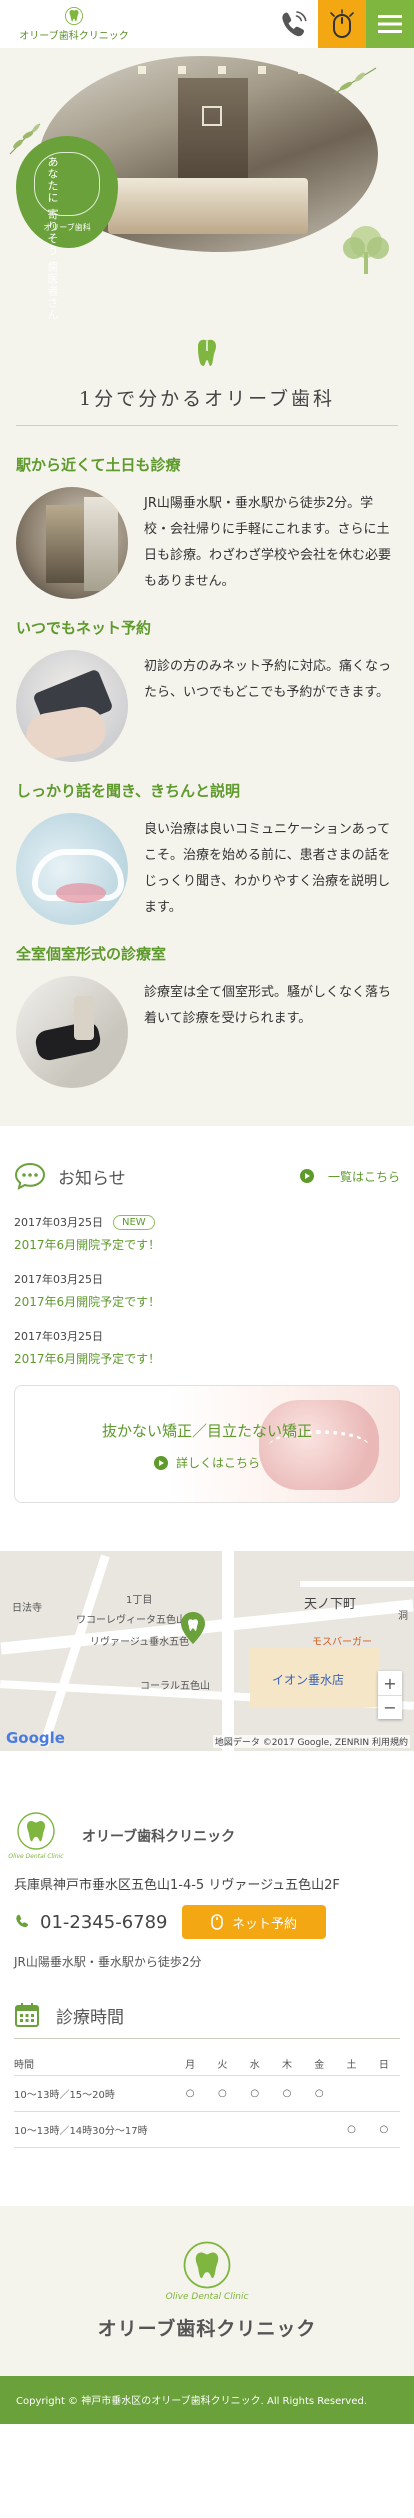 This screenshot has width=414, height=2518. I want to click on feature-title: 駅から近くて土日も診療, so click(98, 465).